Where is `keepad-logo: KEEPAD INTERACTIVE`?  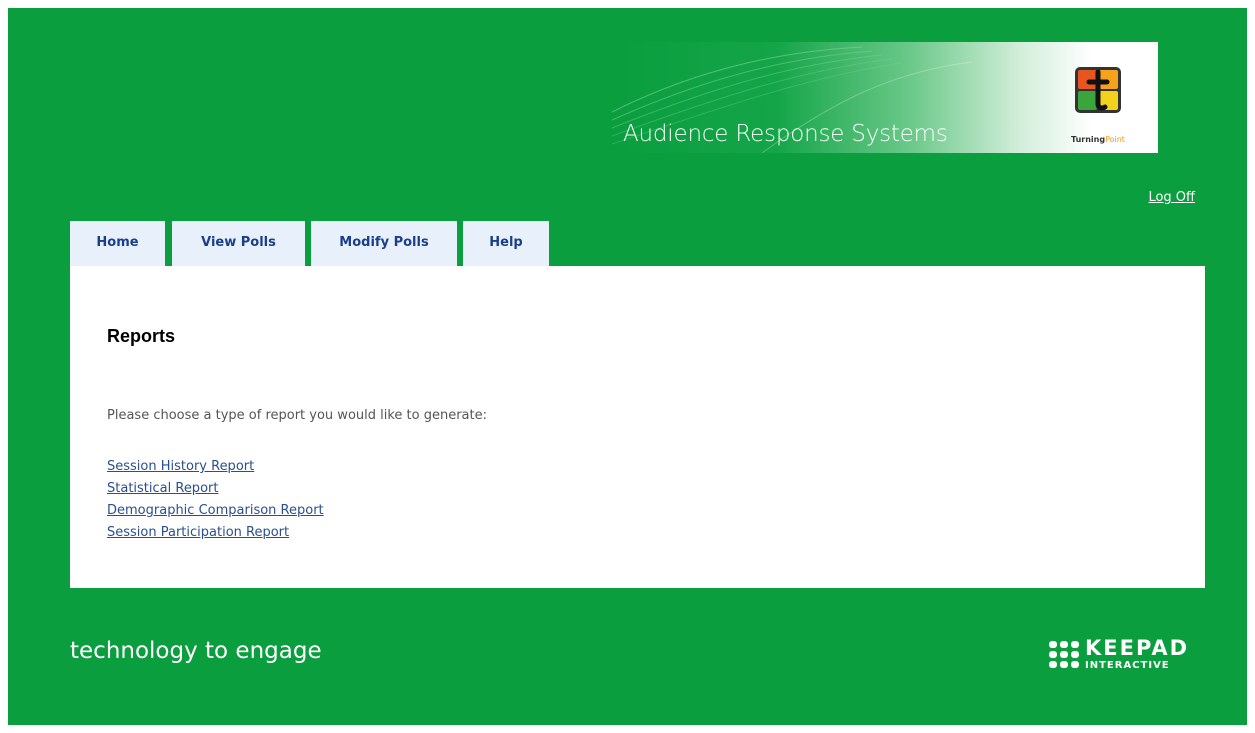
keepad-logo: KEEPAD INTERACTIVE is located at coordinates (1128, 655).